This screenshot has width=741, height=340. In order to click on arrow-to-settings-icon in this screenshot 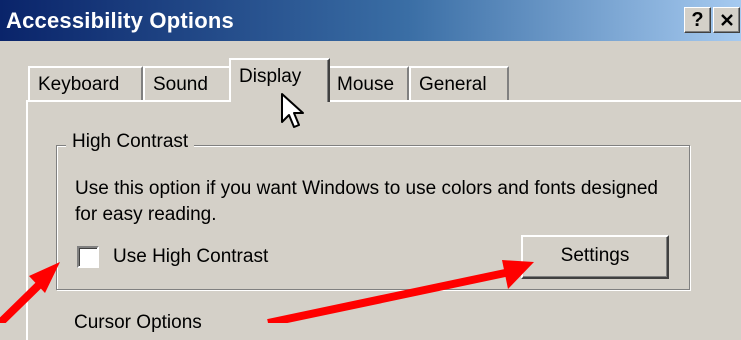, I will do `click(400, 291)`.